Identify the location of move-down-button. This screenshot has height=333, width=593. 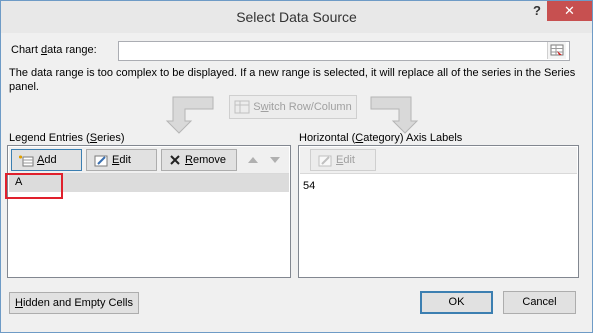
(275, 160).